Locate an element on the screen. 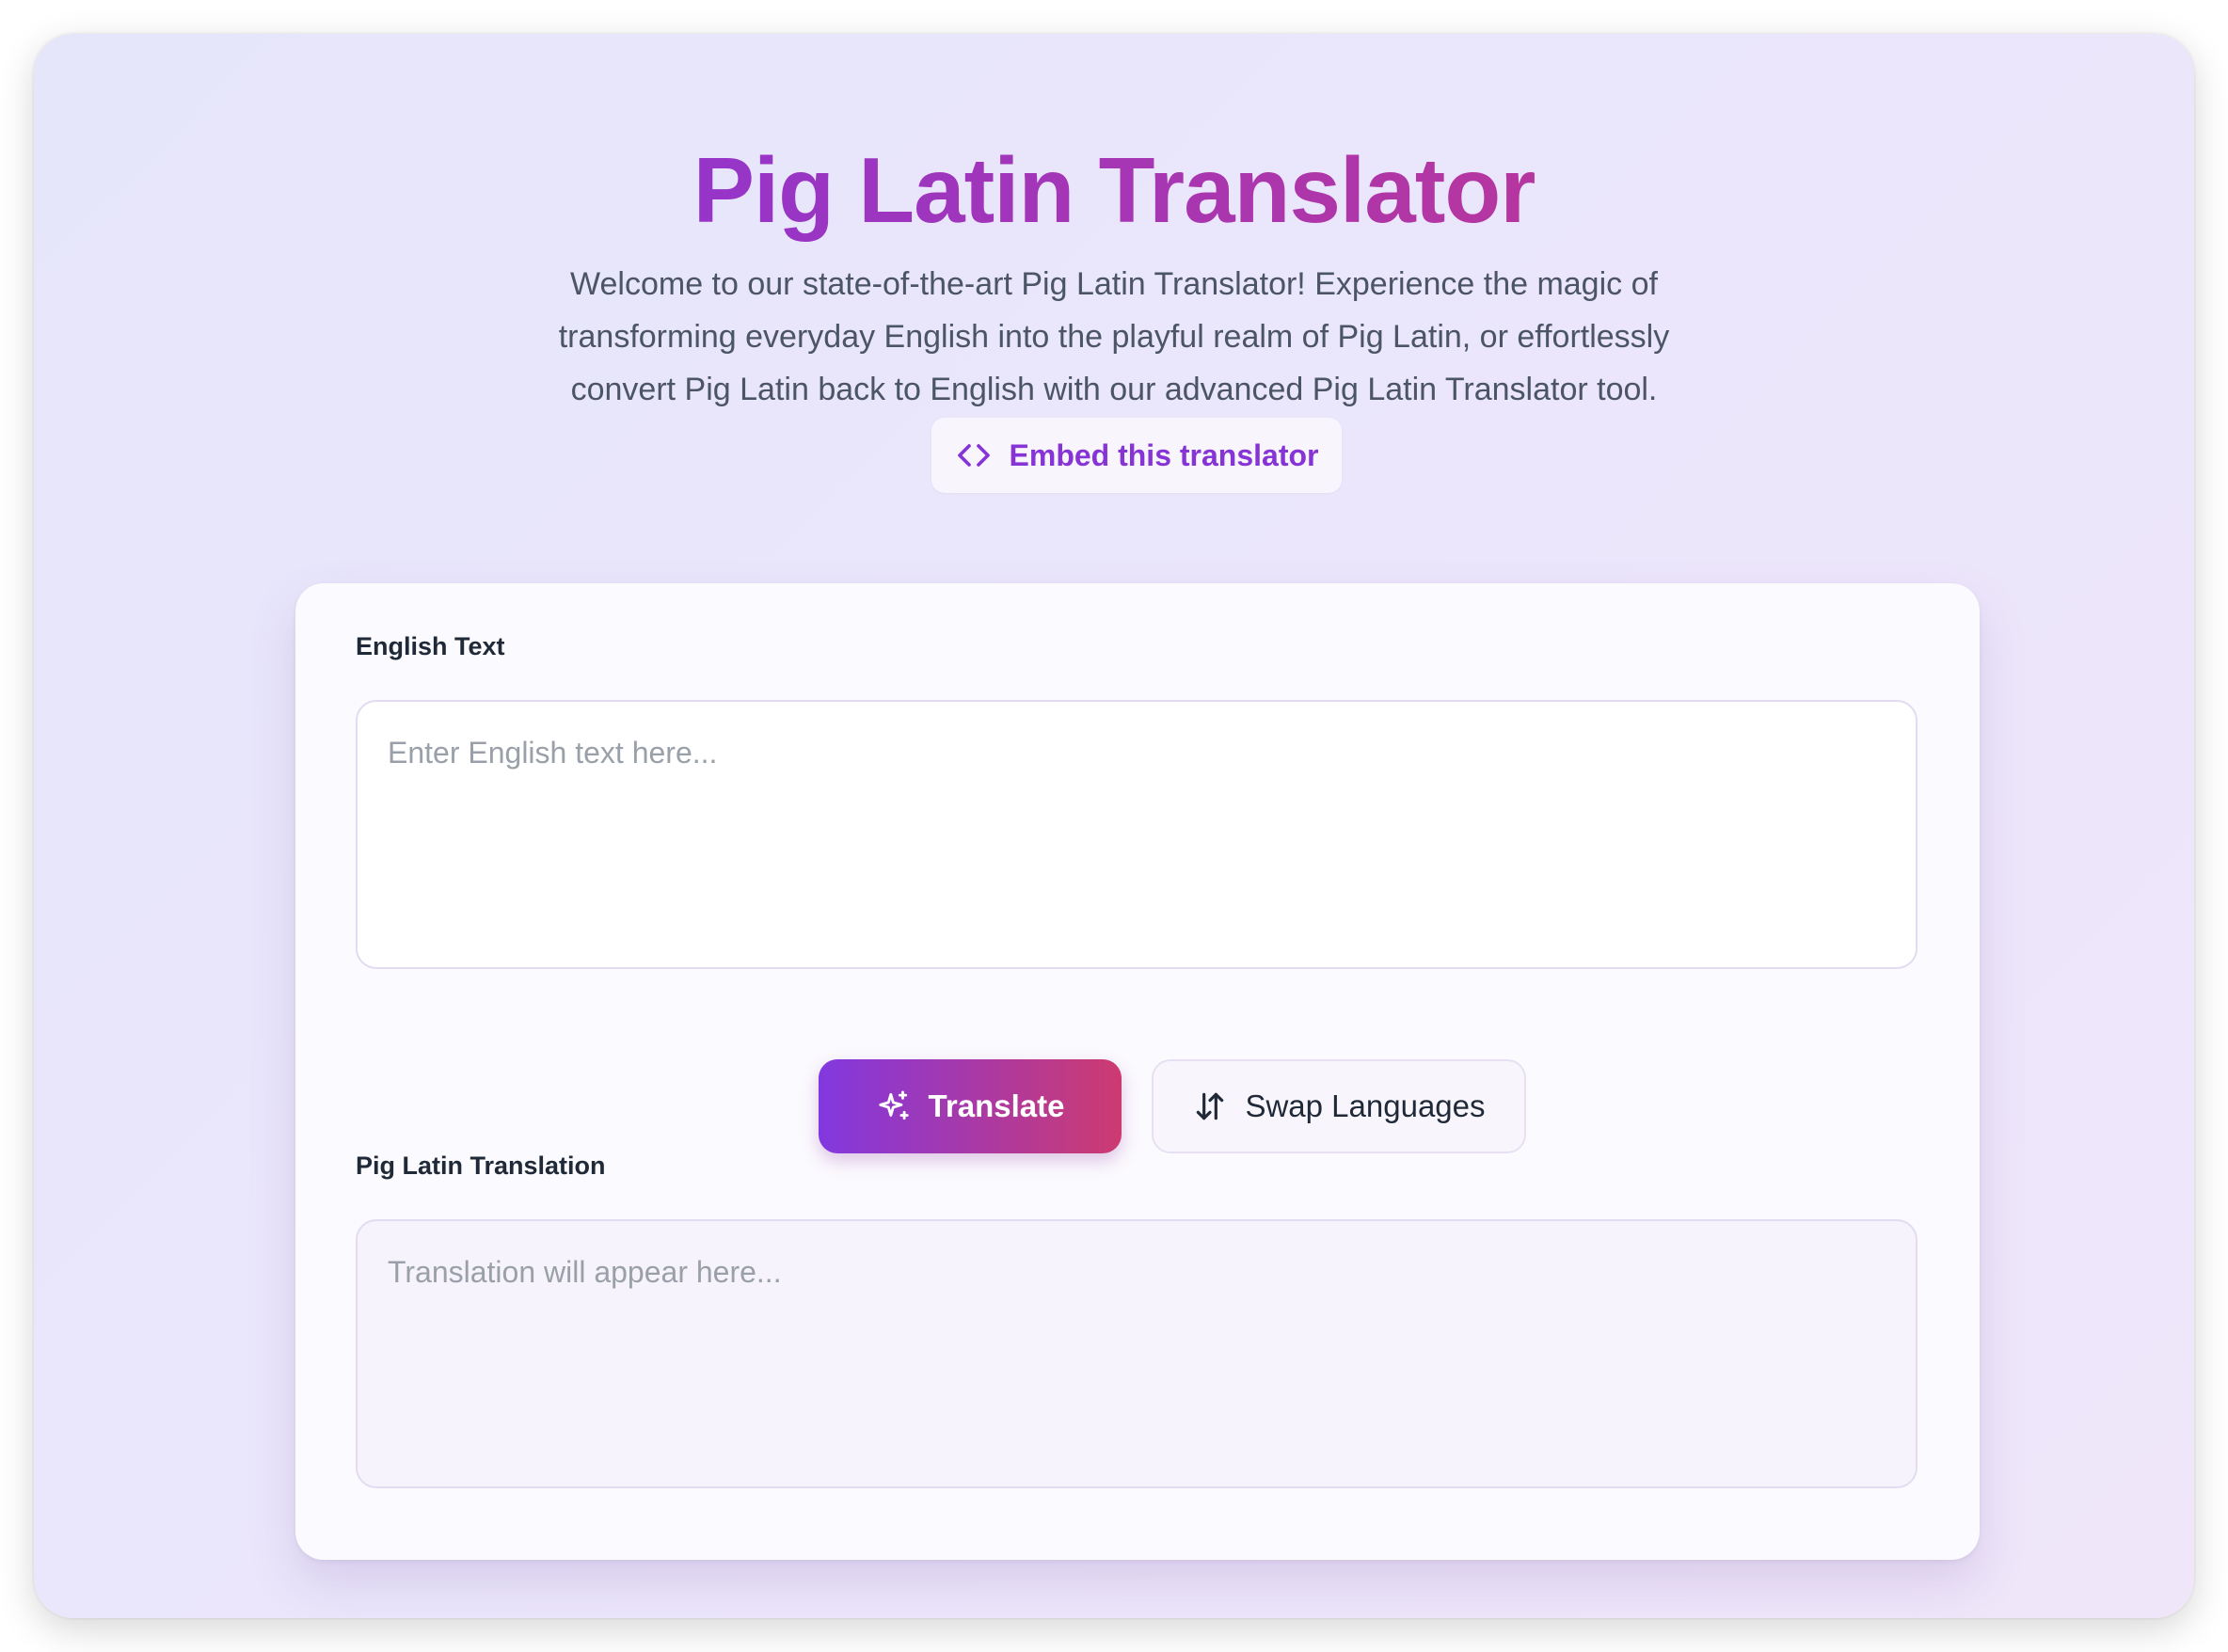 This screenshot has width=2228, height=1652. page-header: Pig Latin Translator is located at coordinates (1114, 190).